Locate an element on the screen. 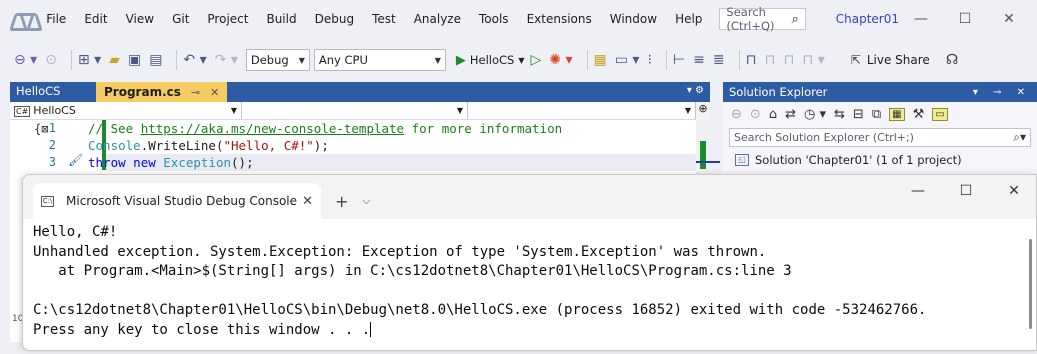 The image size is (1037, 354). split-editor-icon: ⊕ is located at coordinates (703, 111).